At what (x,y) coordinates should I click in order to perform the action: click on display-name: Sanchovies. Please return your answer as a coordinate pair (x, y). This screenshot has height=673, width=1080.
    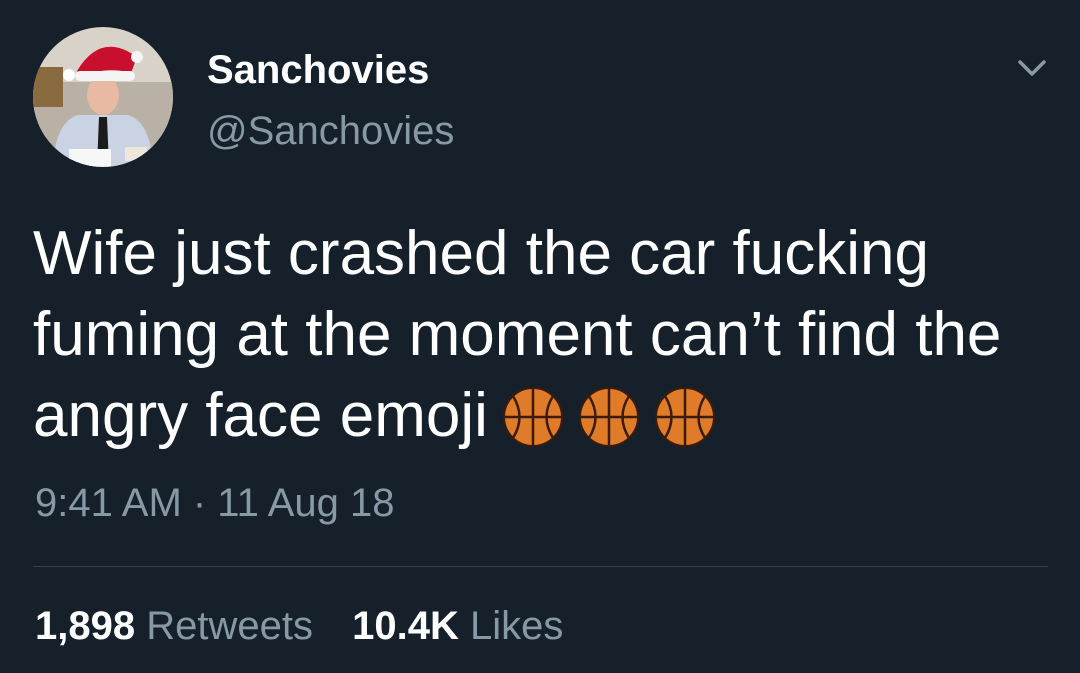
    Looking at the image, I should click on (318, 70).